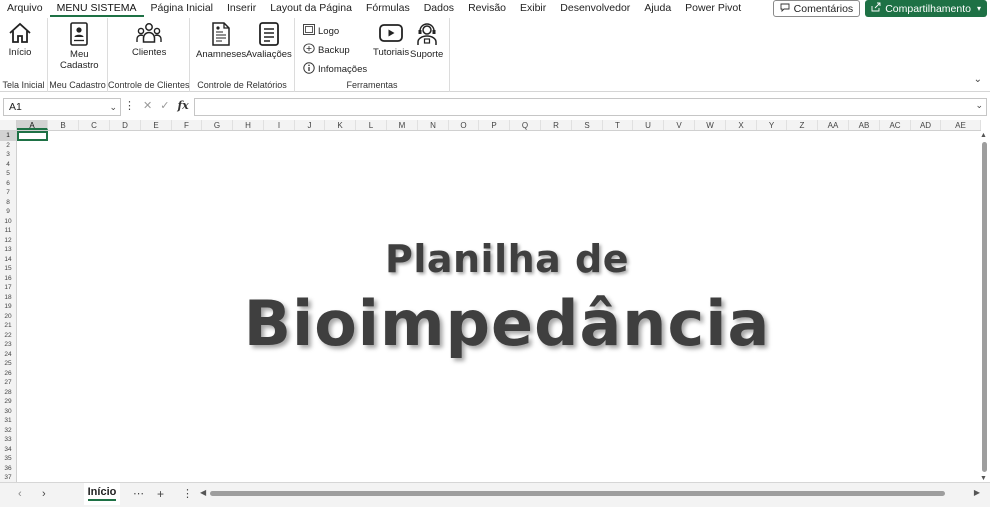 This screenshot has height=507, width=990. What do you see at coordinates (8, 383) in the screenshot?
I see `row-header: 27` at bounding box center [8, 383].